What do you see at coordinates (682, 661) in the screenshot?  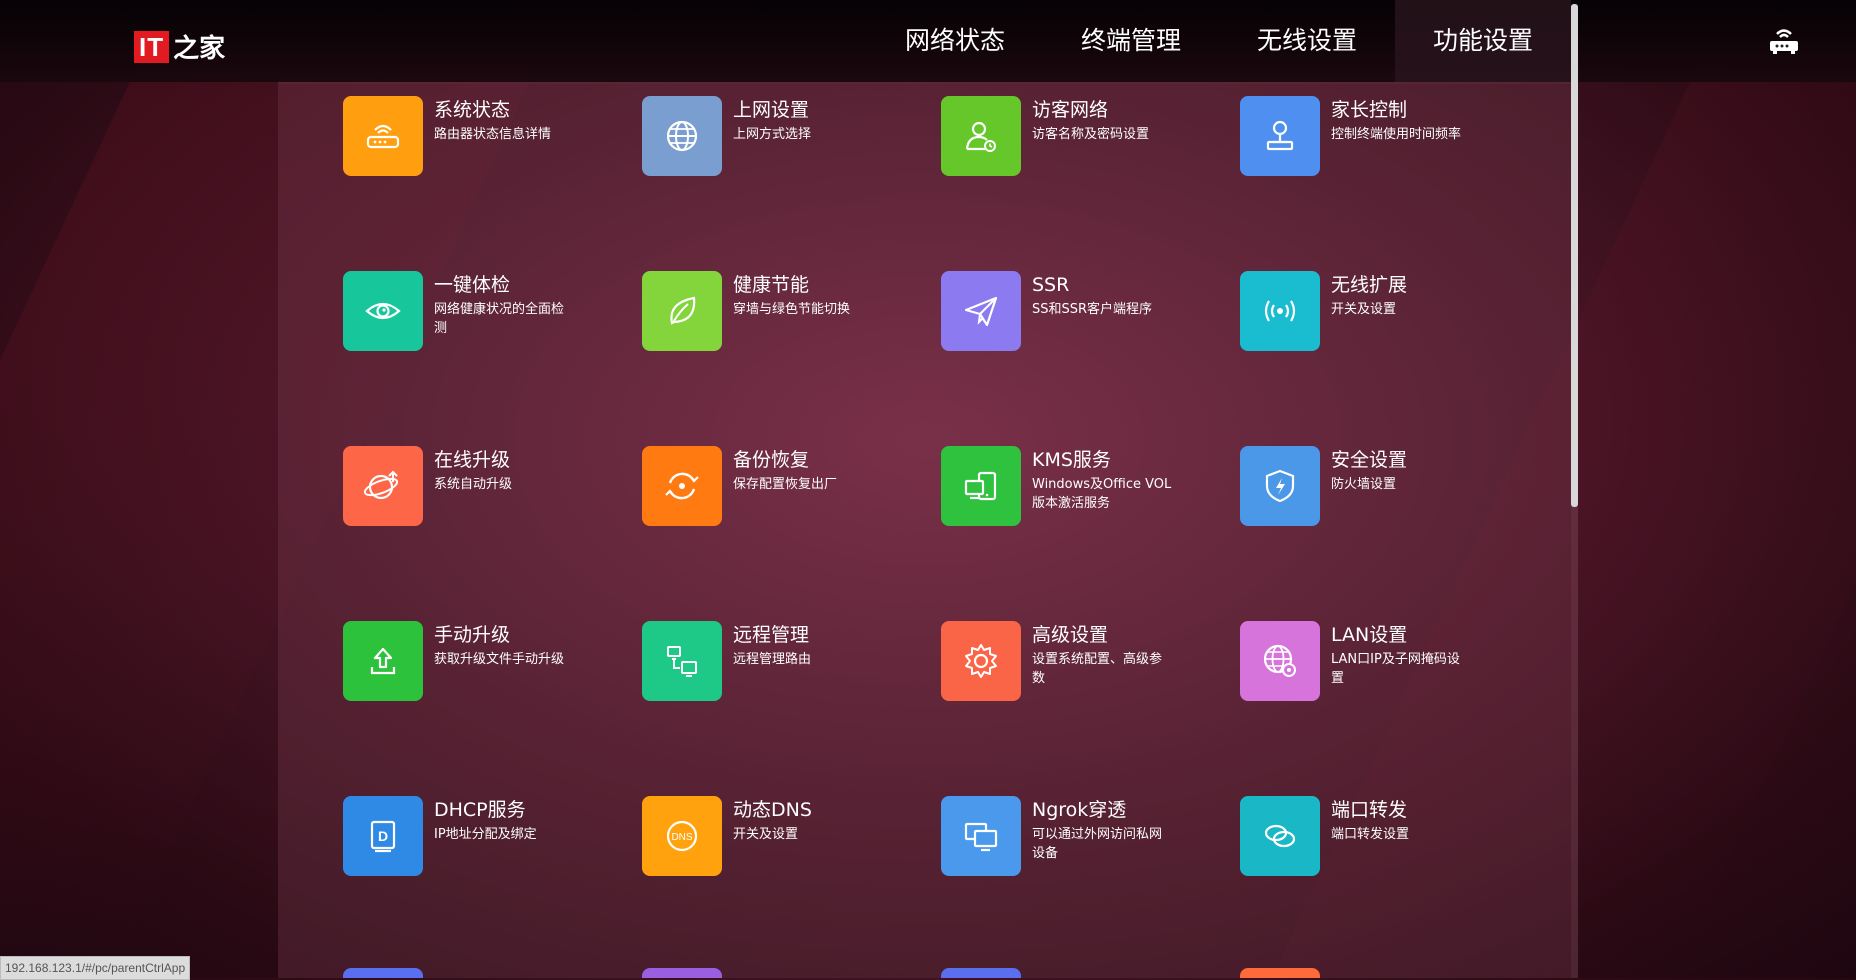 I see `remote-manage-icon` at bounding box center [682, 661].